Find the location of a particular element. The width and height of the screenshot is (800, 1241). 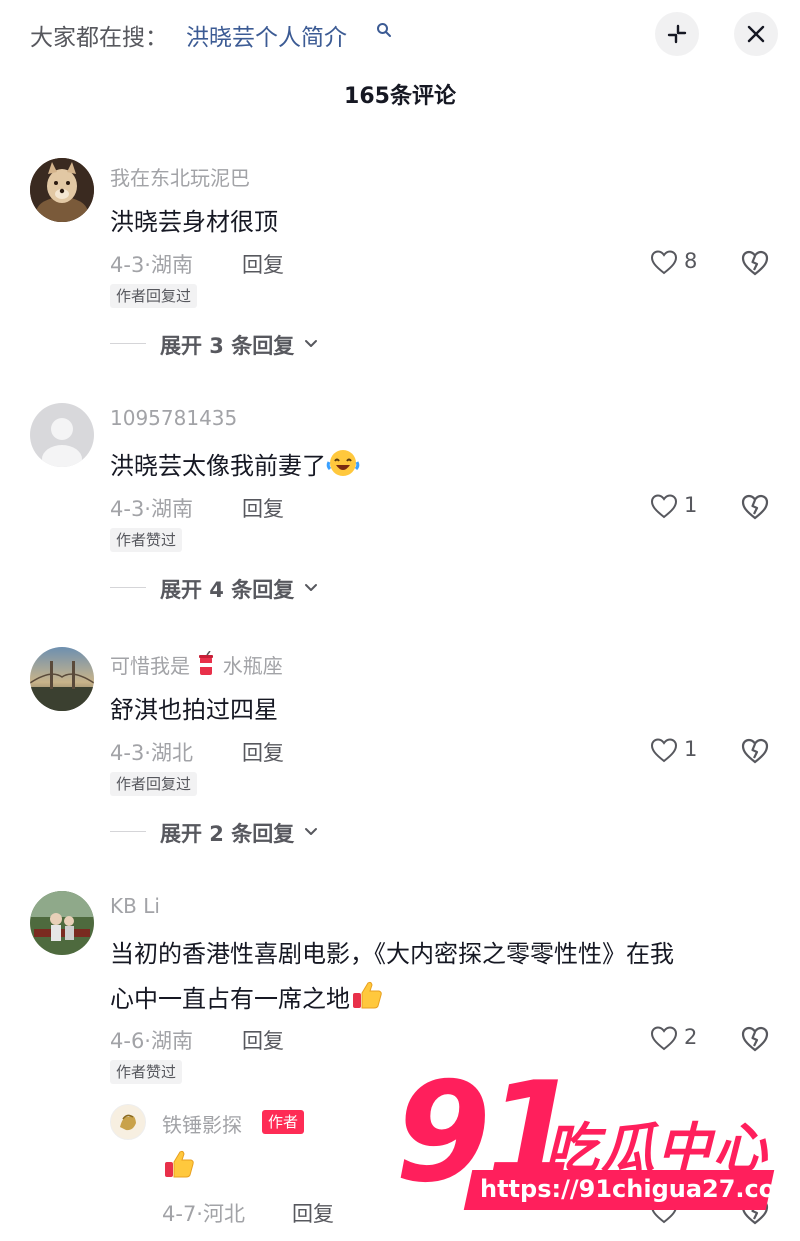

close-button is located at coordinates (756, 34).